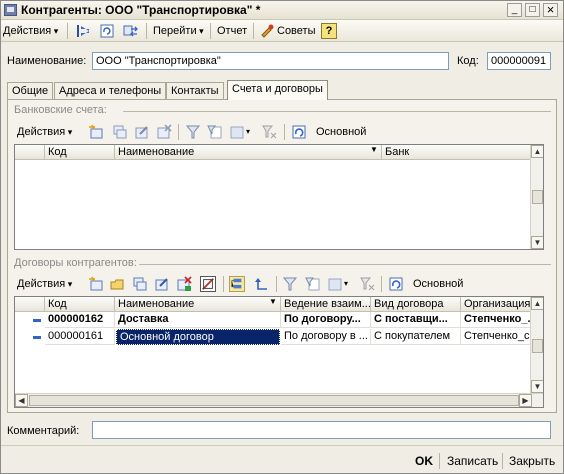  I want to click on scroll-left-icon: ◀, so click(21, 400).